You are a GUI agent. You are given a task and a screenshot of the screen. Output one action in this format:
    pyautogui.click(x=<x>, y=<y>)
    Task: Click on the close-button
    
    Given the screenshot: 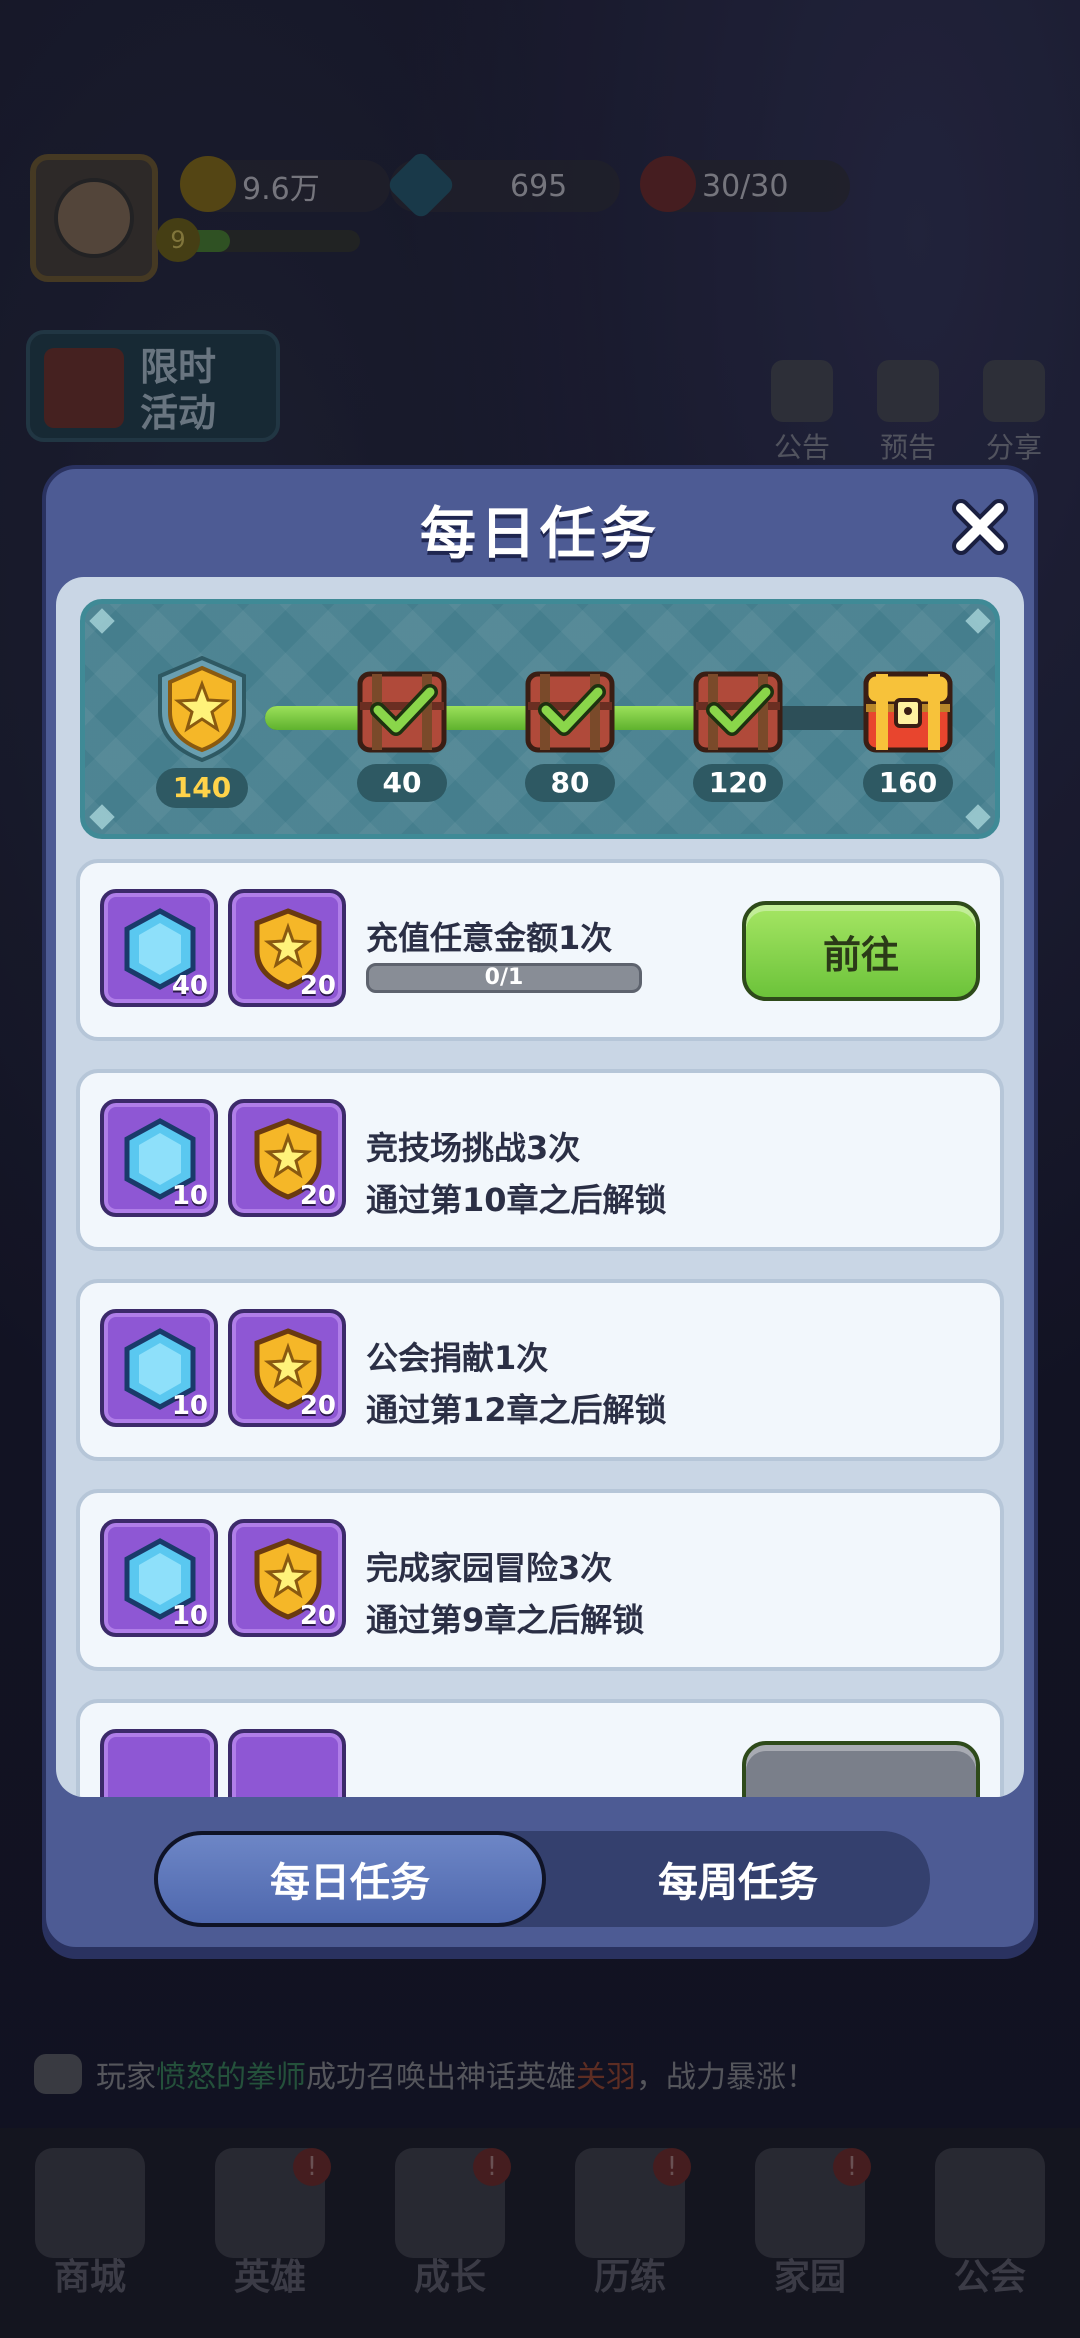 What is the action you would take?
    pyautogui.click(x=980, y=527)
    